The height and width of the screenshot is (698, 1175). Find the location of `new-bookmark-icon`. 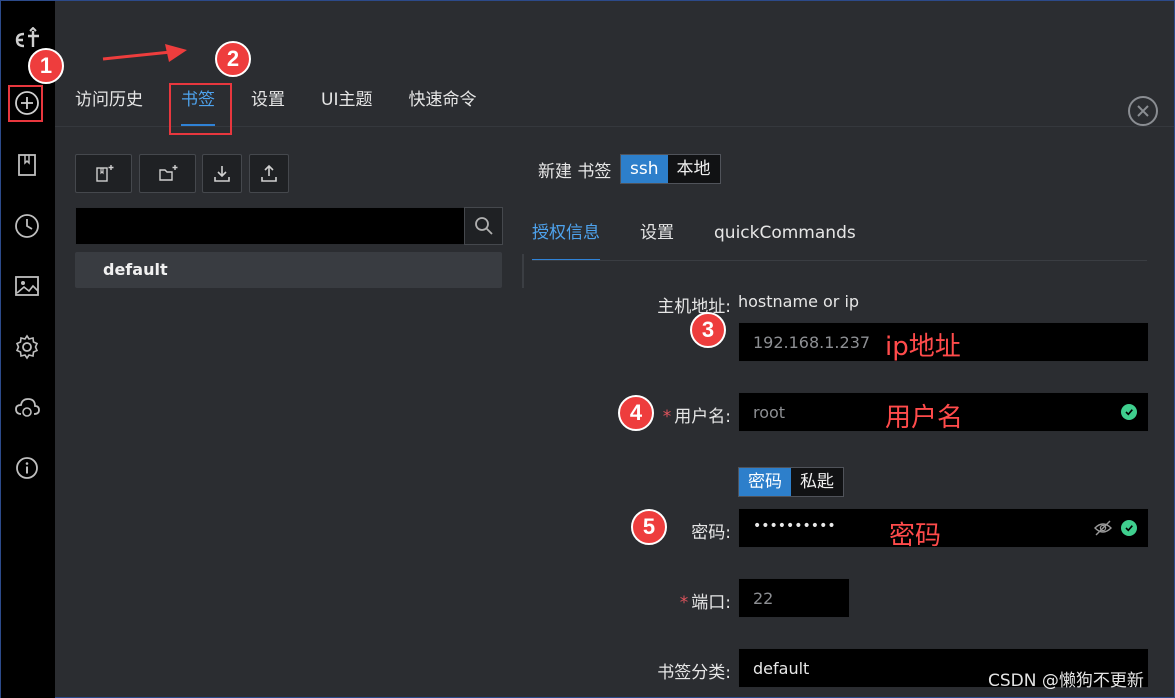

new-bookmark-icon is located at coordinates (104, 173).